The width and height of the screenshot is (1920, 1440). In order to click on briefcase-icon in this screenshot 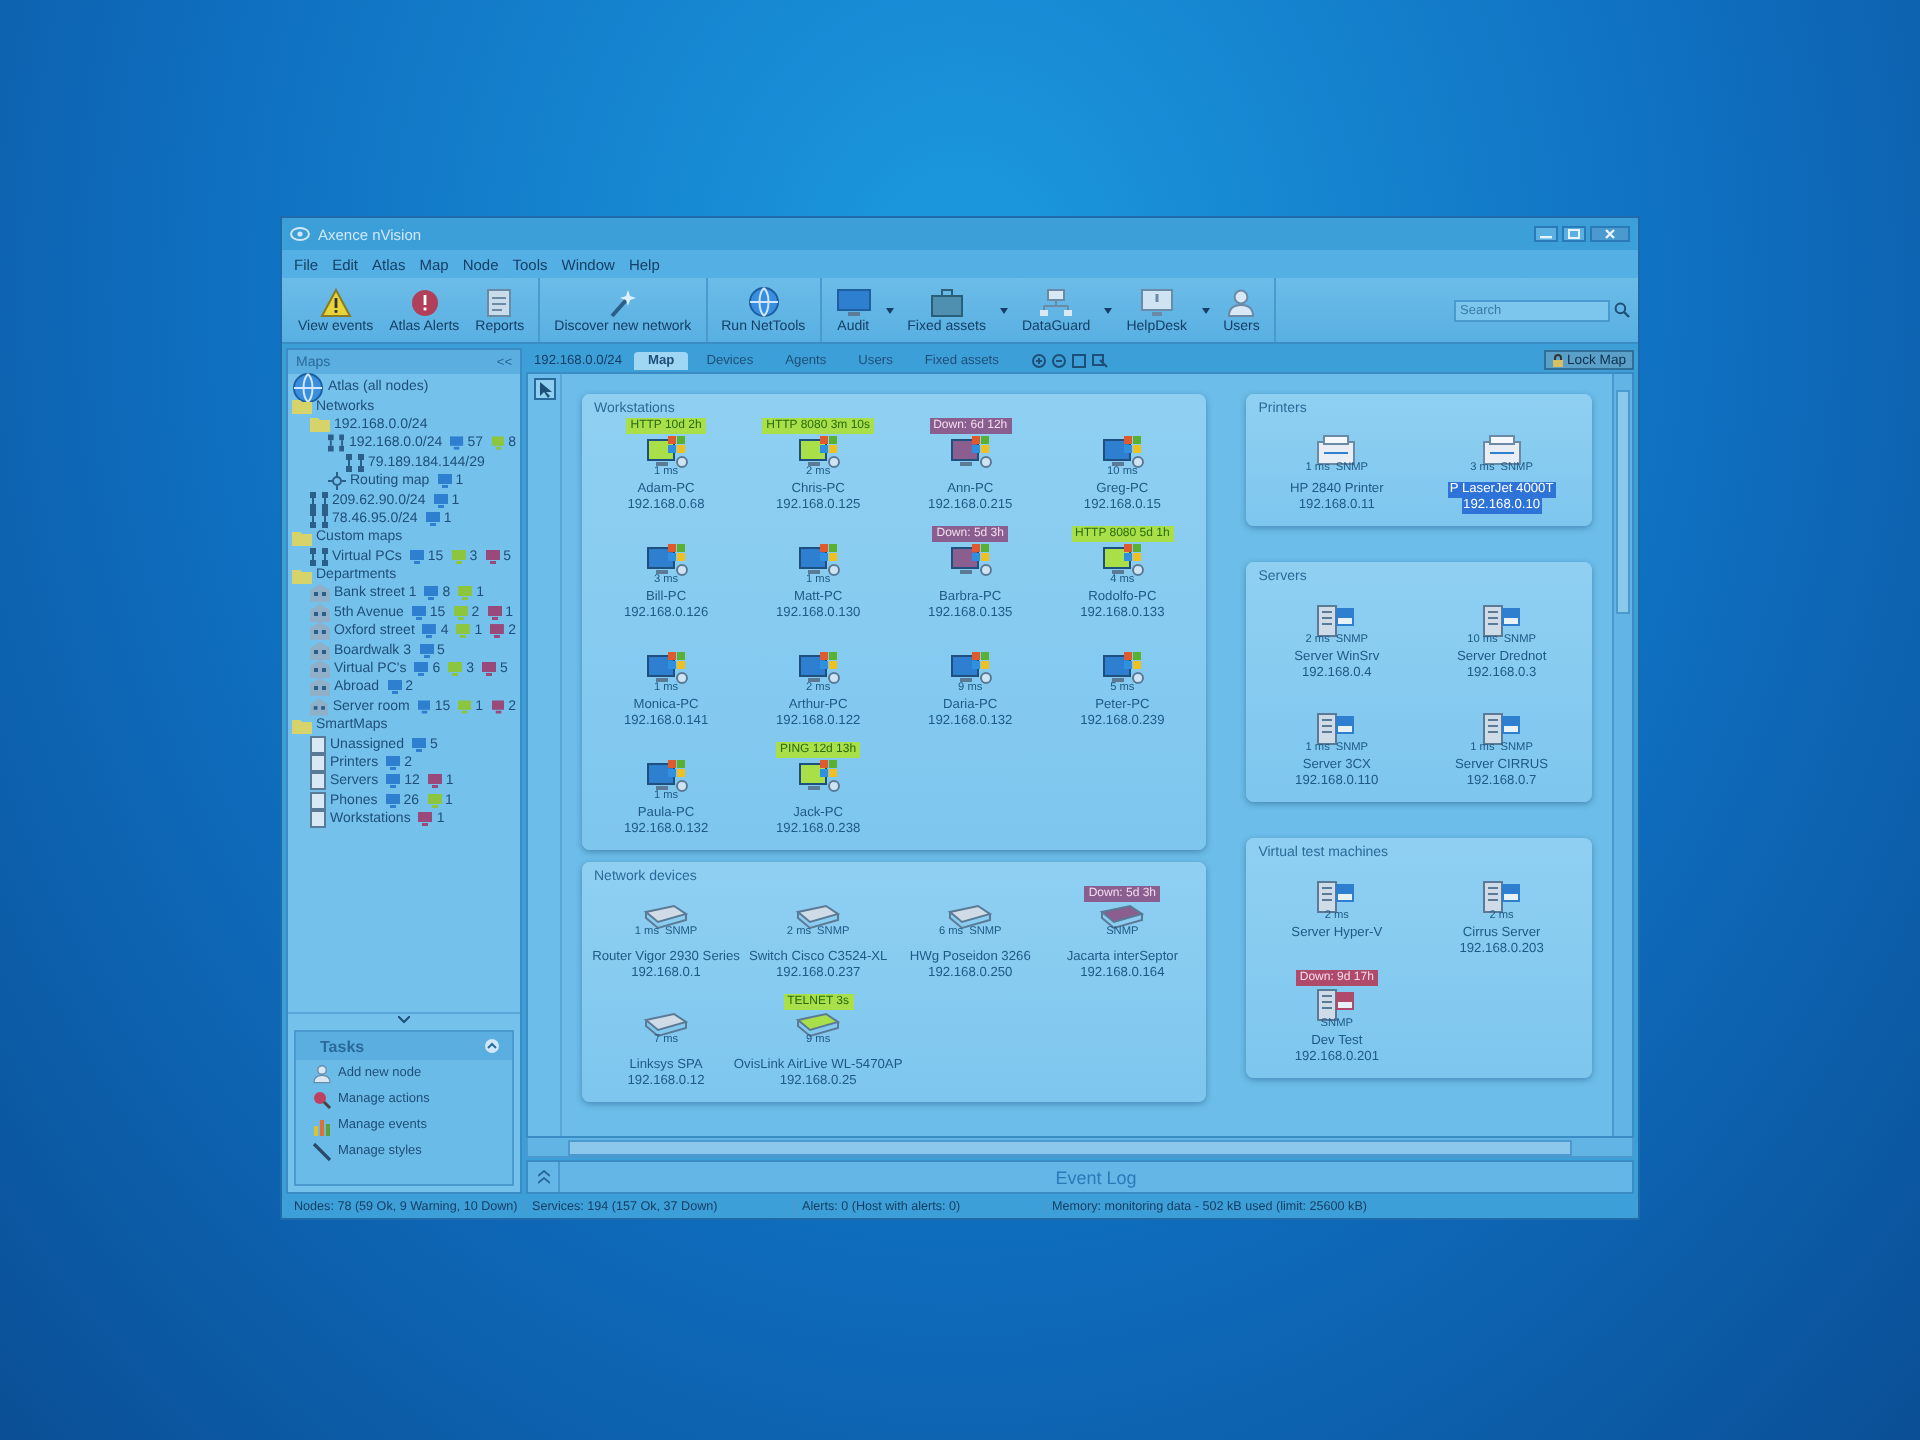, I will do `click(946, 302)`.